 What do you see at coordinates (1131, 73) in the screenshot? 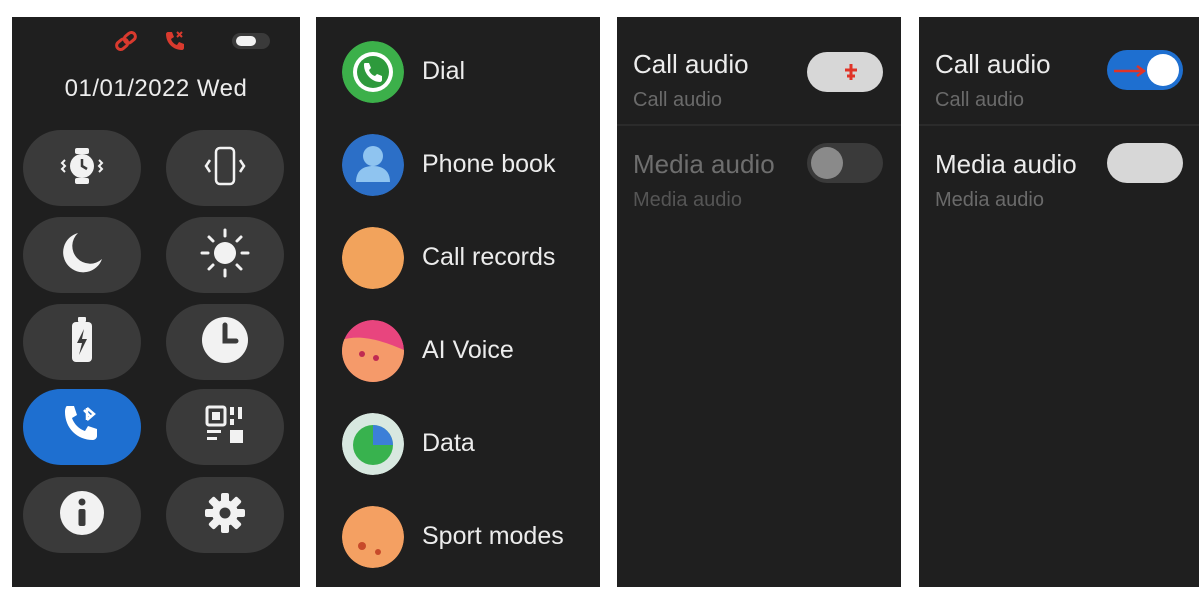
I see `swipe-arrow-icon` at bounding box center [1131, 73].